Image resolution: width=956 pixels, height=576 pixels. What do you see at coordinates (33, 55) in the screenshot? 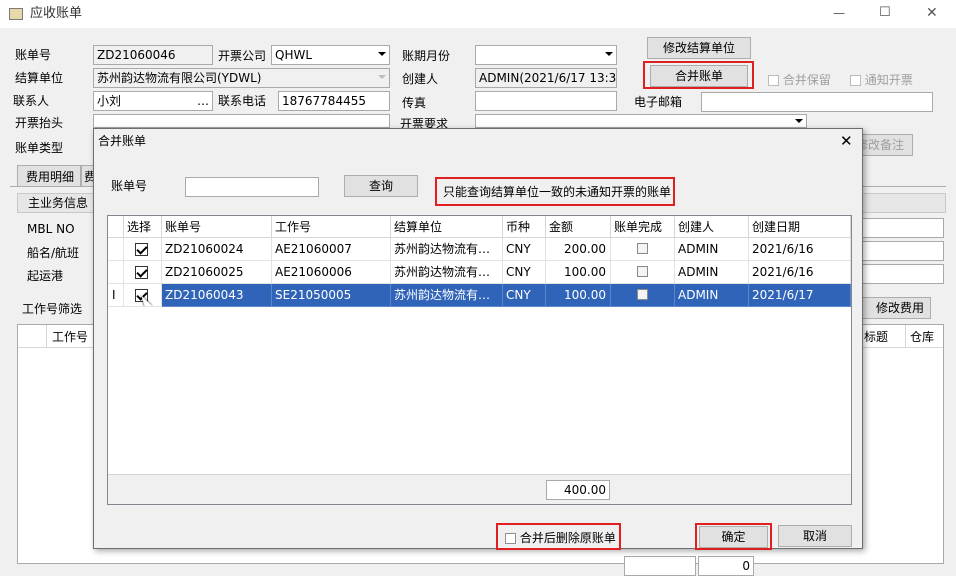
I see `bill-no-label: 账单号` at bounding box center [33, 55].